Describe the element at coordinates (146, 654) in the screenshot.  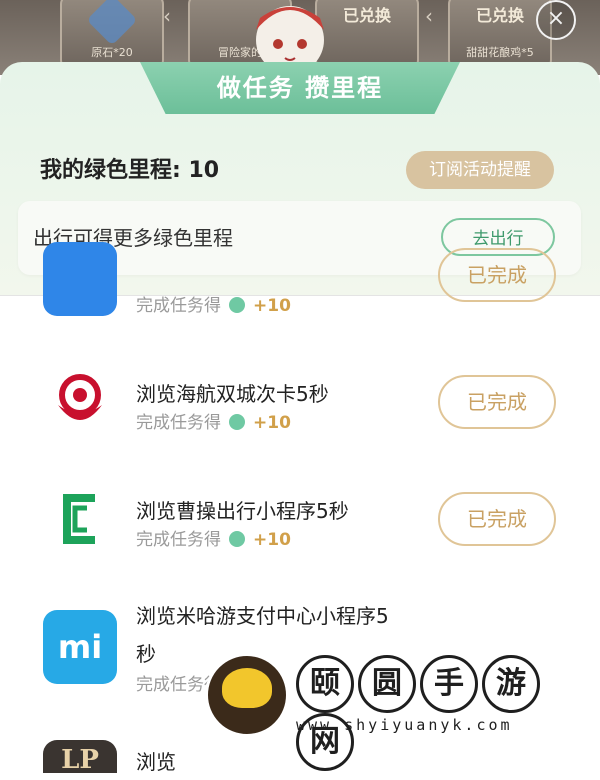
I see `task-title-continued: 秒` at that location.